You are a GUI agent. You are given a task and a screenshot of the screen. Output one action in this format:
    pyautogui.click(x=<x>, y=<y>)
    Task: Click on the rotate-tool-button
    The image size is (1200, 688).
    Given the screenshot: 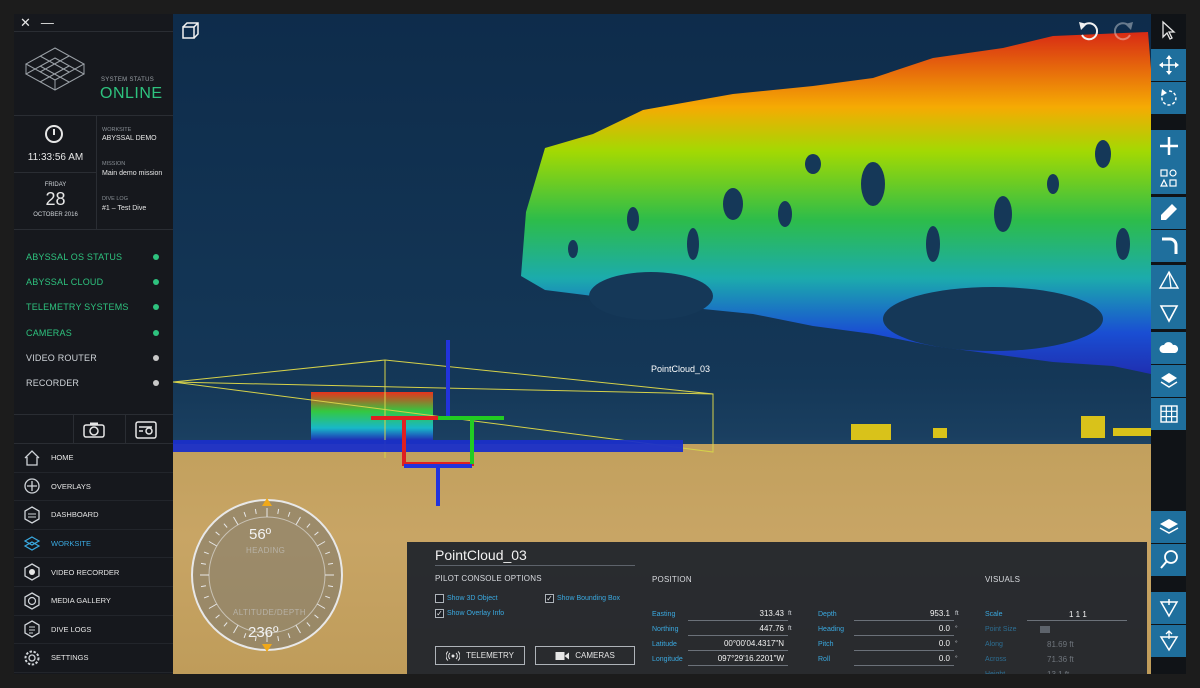 What is the action you would take?
    pyautogui.click(x=1168, y=98)
    